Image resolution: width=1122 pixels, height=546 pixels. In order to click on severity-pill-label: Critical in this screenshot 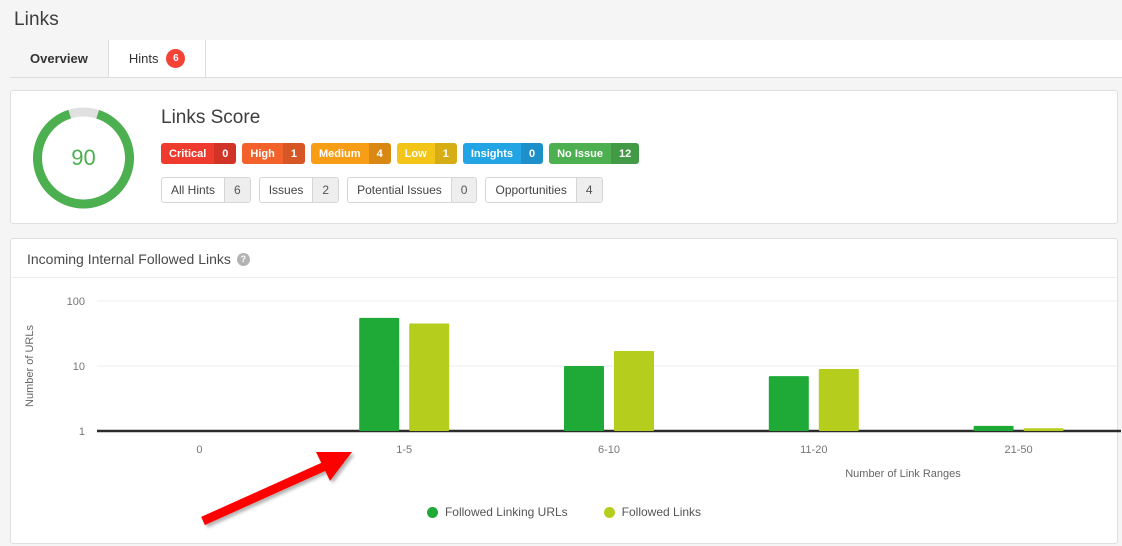, I will do `click(188, 153)`.